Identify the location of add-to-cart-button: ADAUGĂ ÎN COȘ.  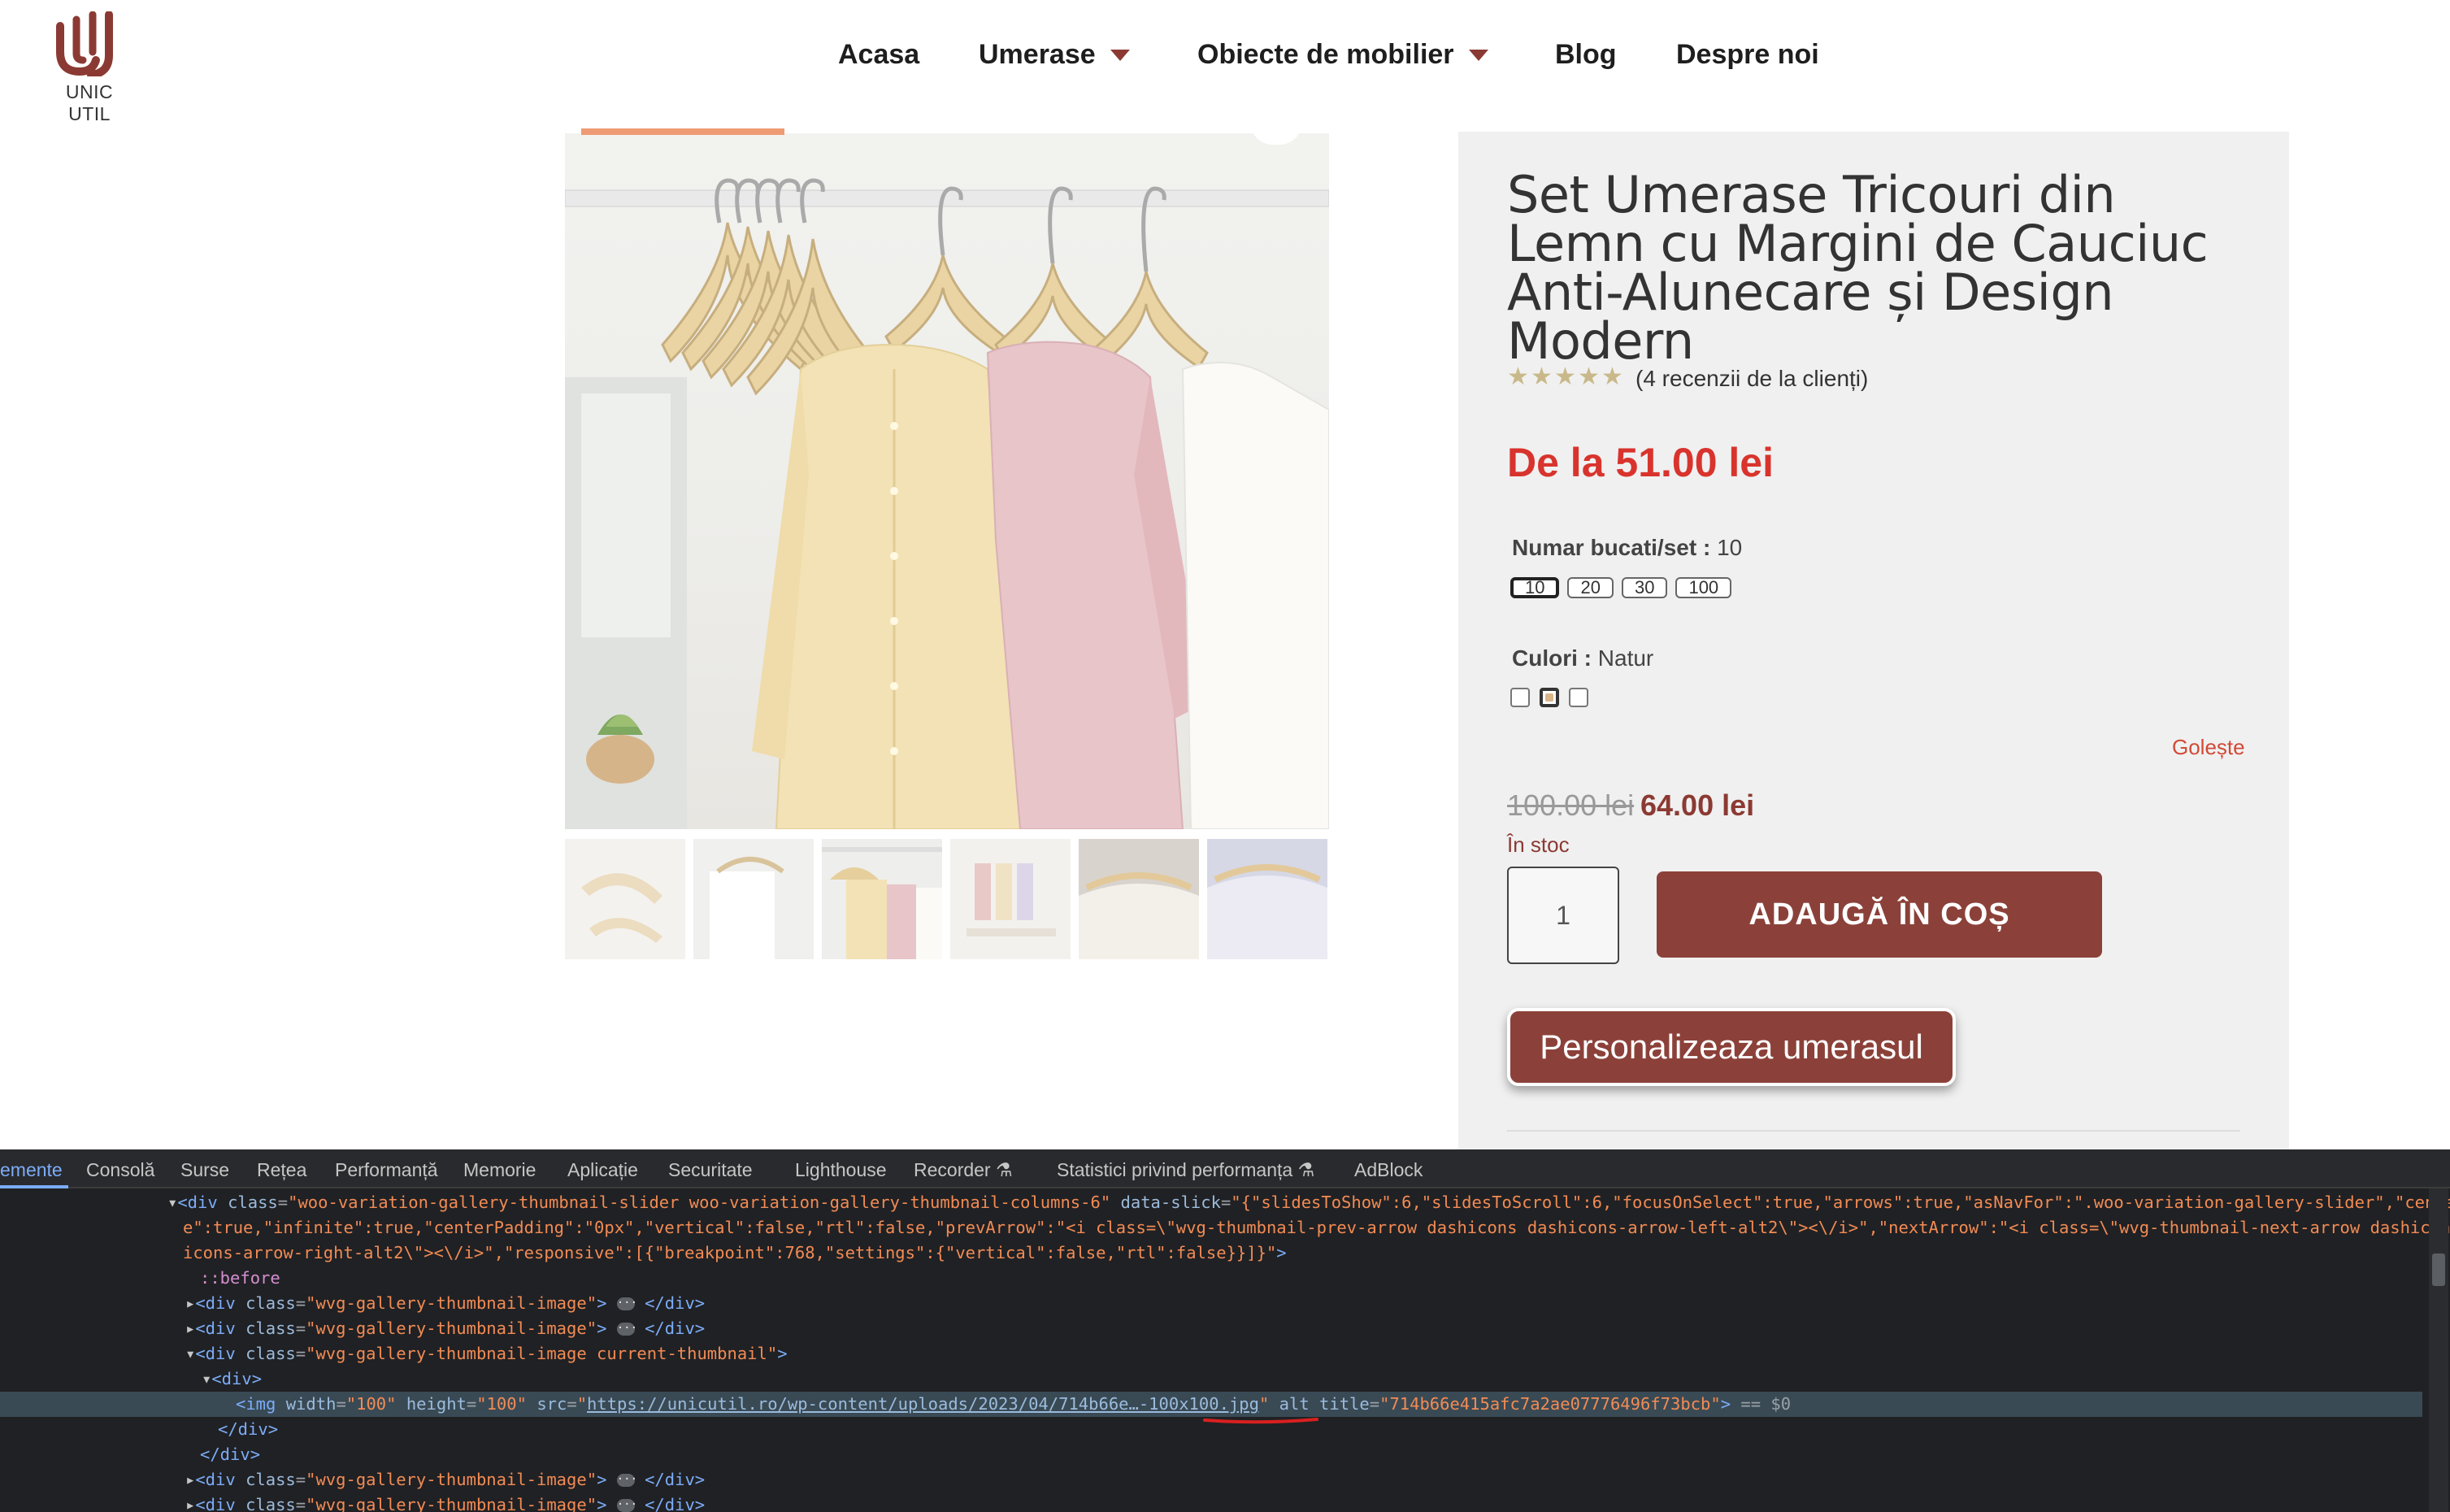
(1880, 914).